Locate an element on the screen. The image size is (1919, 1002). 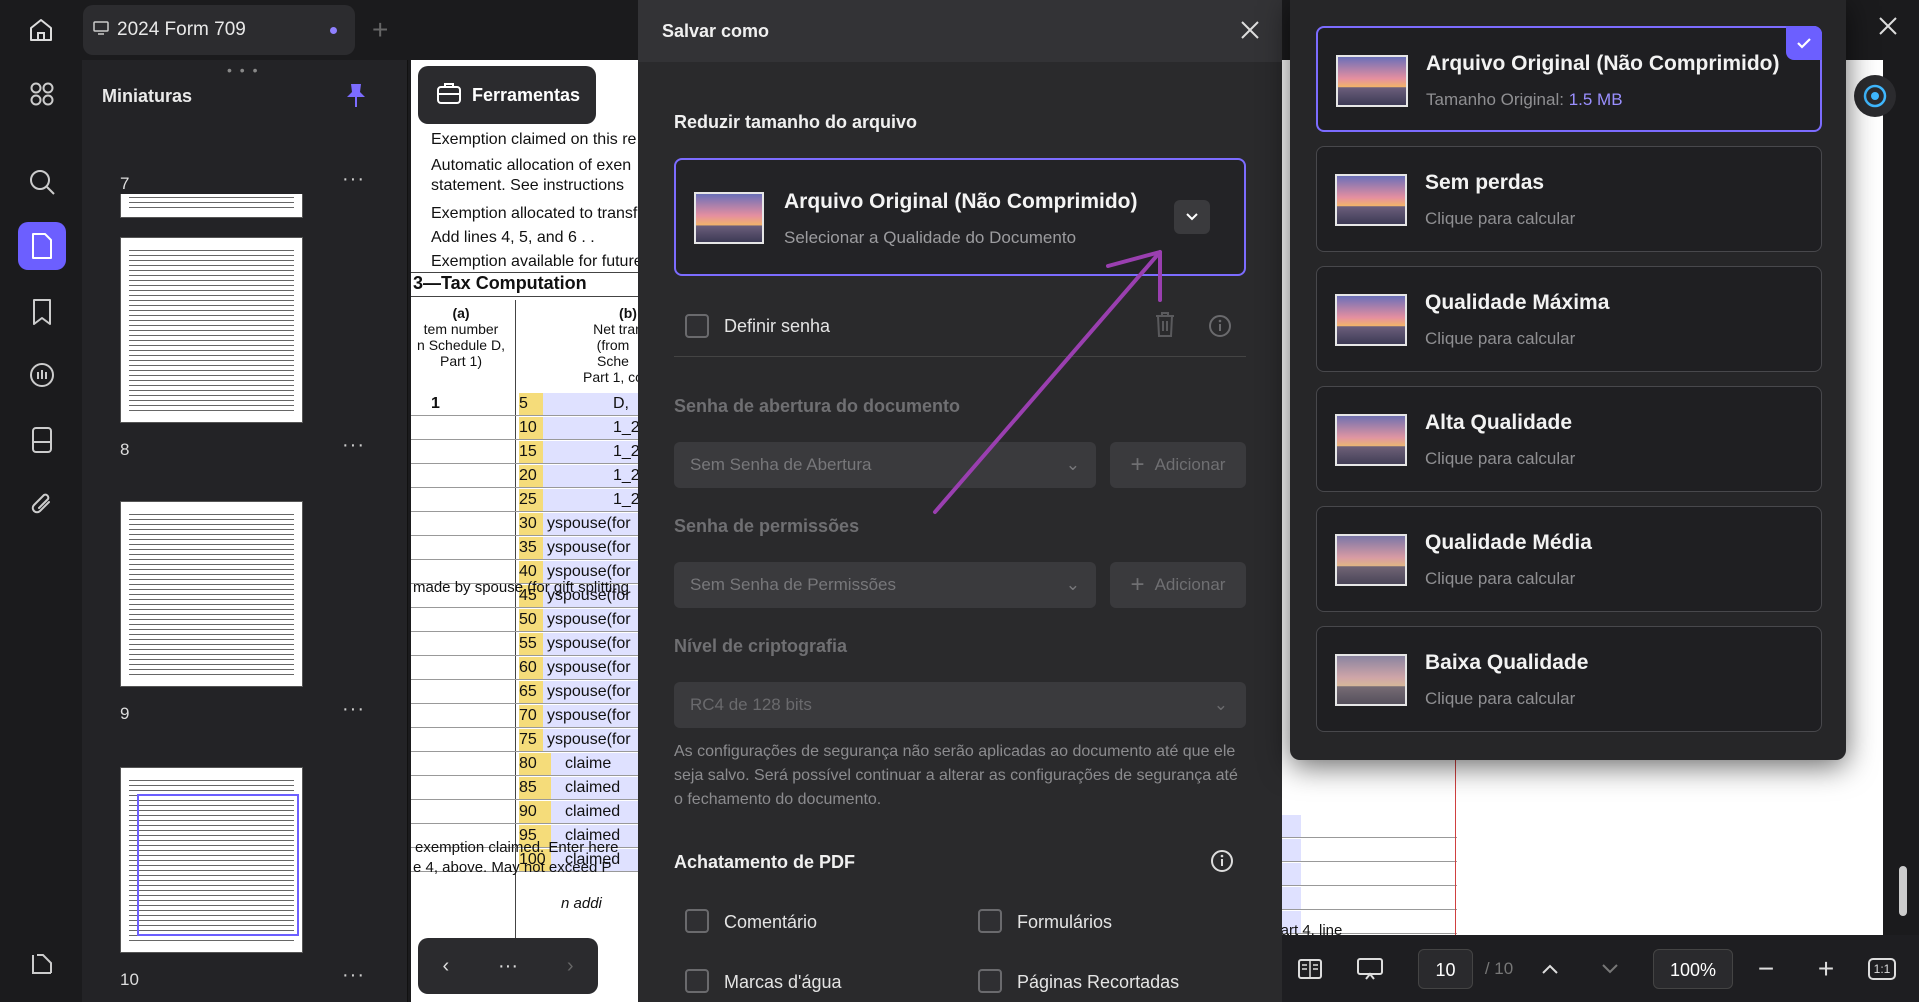
quality-option: Qualidade Média Clique para calcular is located at coordinates (1569, 559).